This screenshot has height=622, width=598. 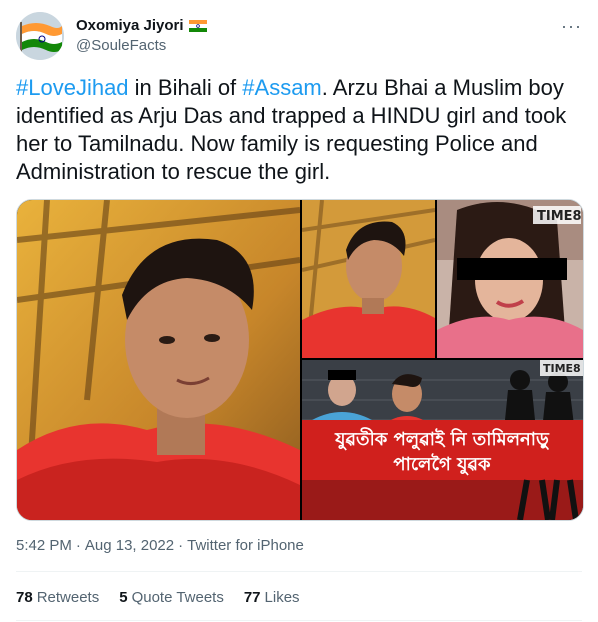 I want to click on author-name-row: Oxomiya Jiyori, so click(x=141, y=26).